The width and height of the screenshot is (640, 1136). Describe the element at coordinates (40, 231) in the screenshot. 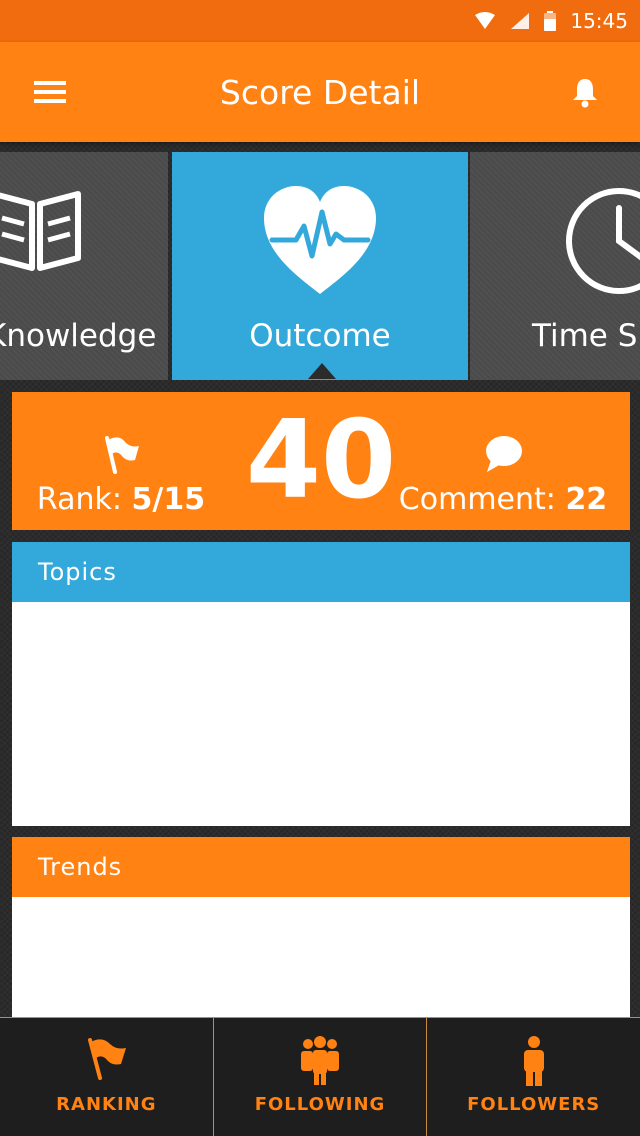

I see `book-icon` at that location.